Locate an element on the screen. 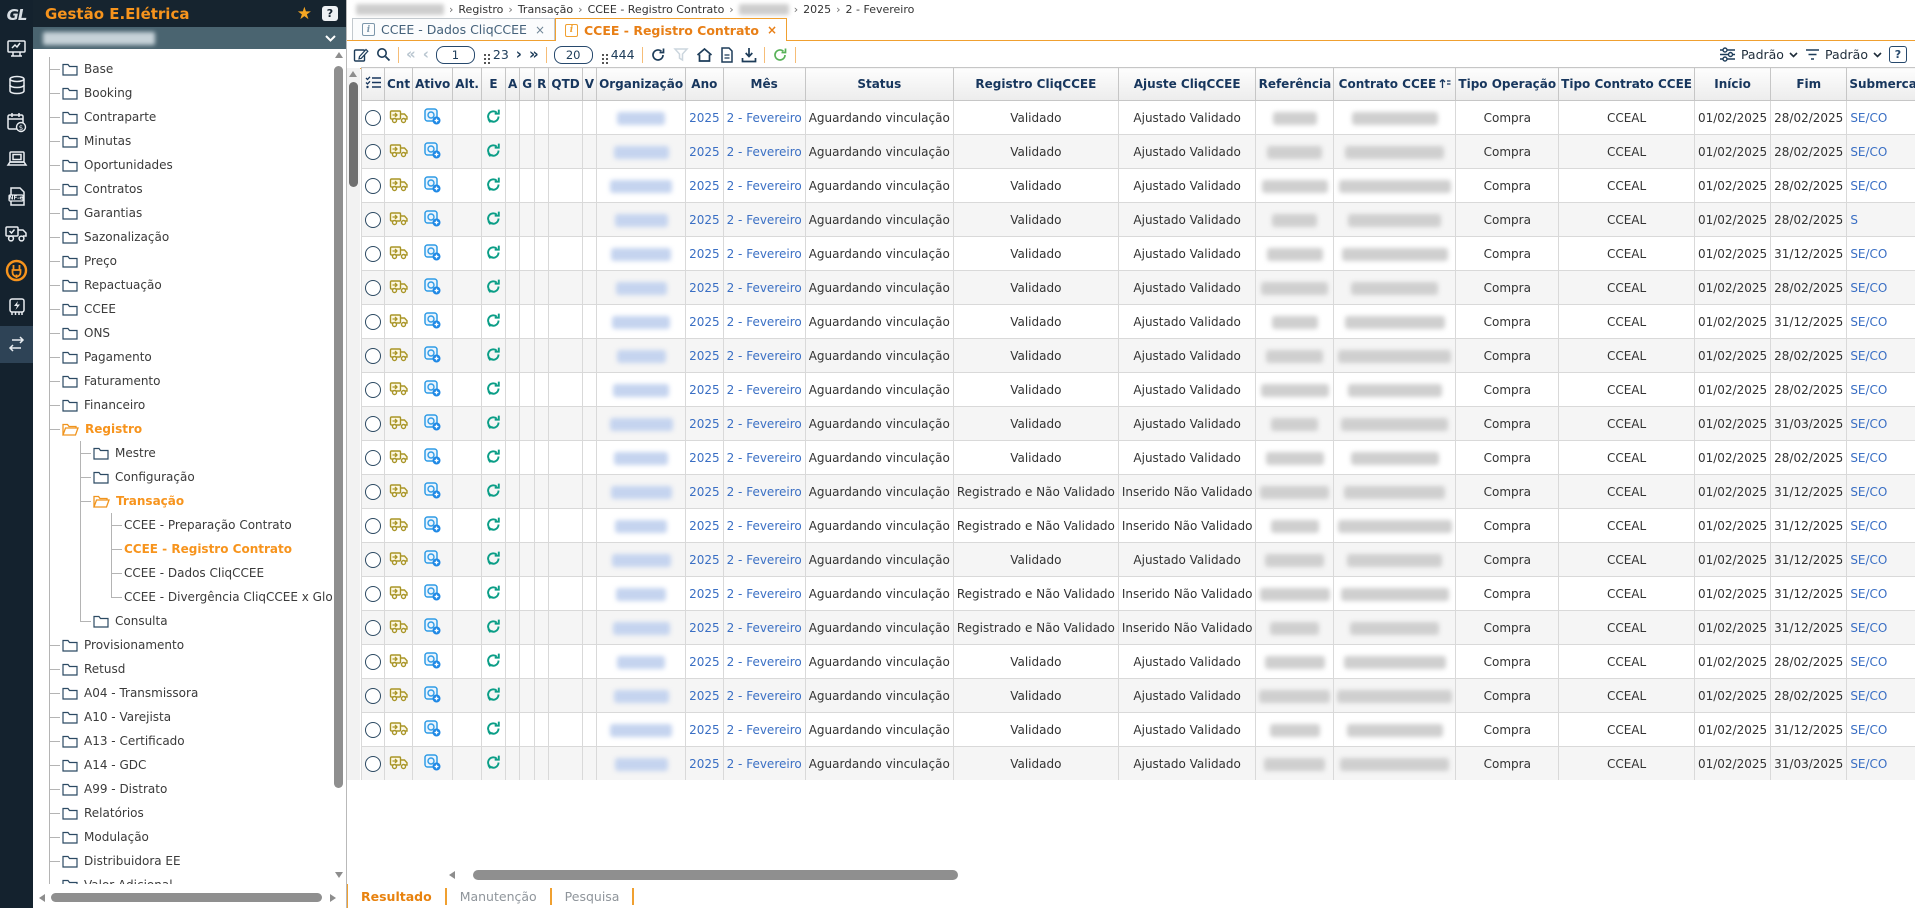  next-page-icon: › is located at coordinates (519, 54).